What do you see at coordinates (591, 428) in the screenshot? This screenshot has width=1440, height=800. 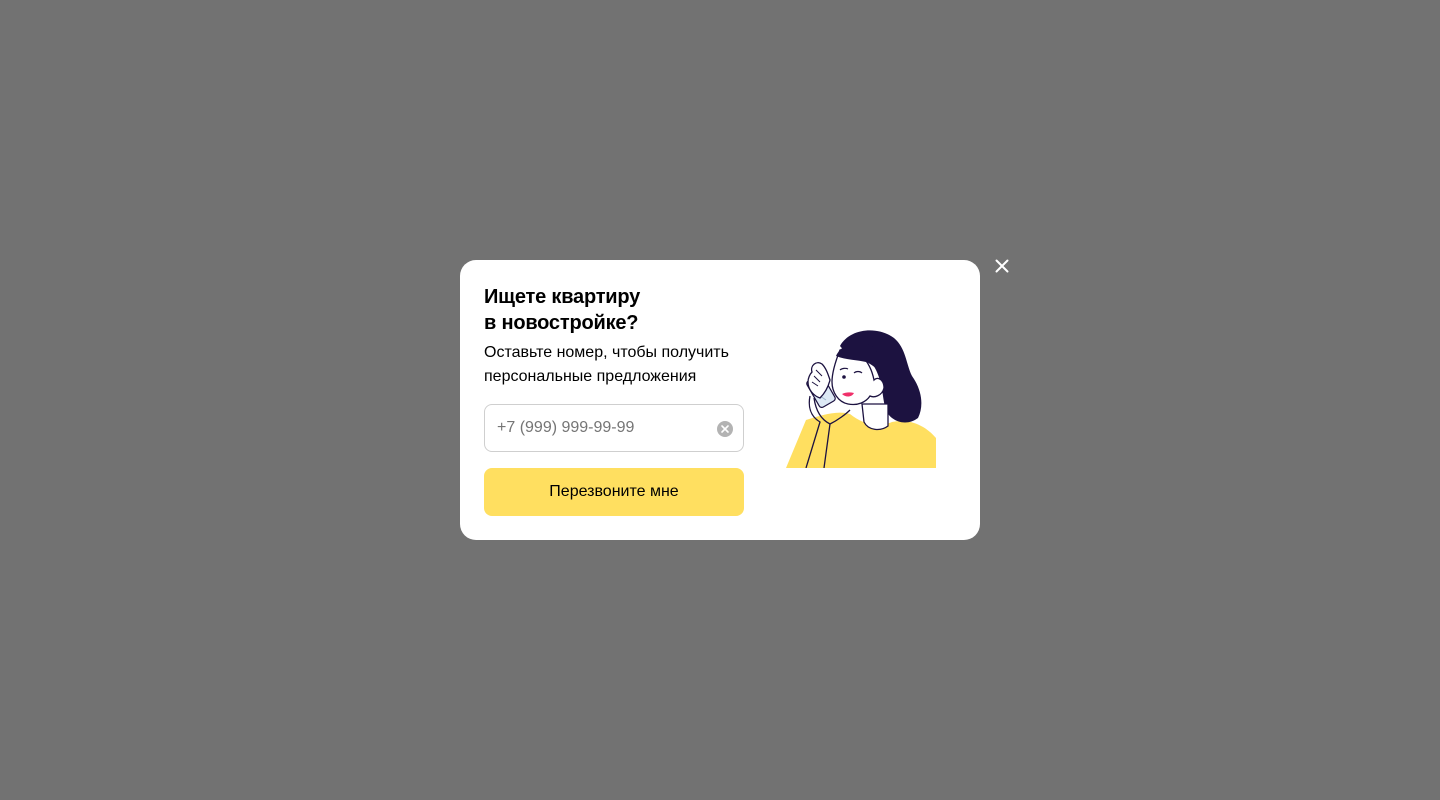 I see `phone-input` at bounding box center [591, 428].